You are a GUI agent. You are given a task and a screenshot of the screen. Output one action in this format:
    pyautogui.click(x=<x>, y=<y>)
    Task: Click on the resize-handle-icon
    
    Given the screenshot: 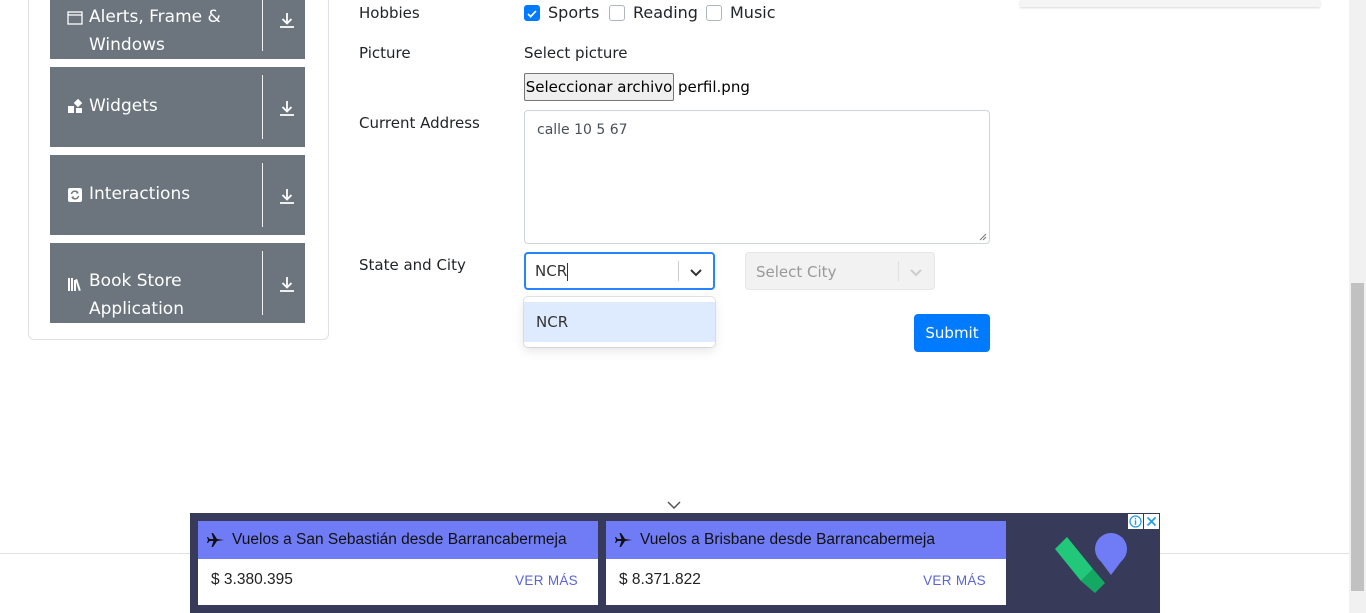 What is the action you would take?
    pyautogui.click(x=983, y=237)
    